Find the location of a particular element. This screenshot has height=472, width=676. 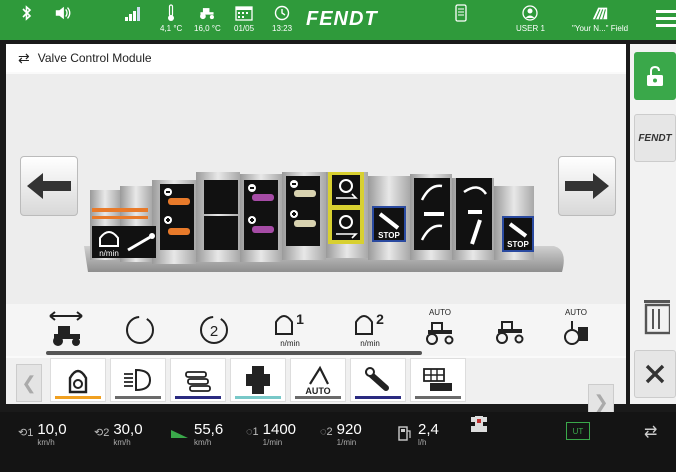

tab-auto-indicator is located at coordinates (318, 397).